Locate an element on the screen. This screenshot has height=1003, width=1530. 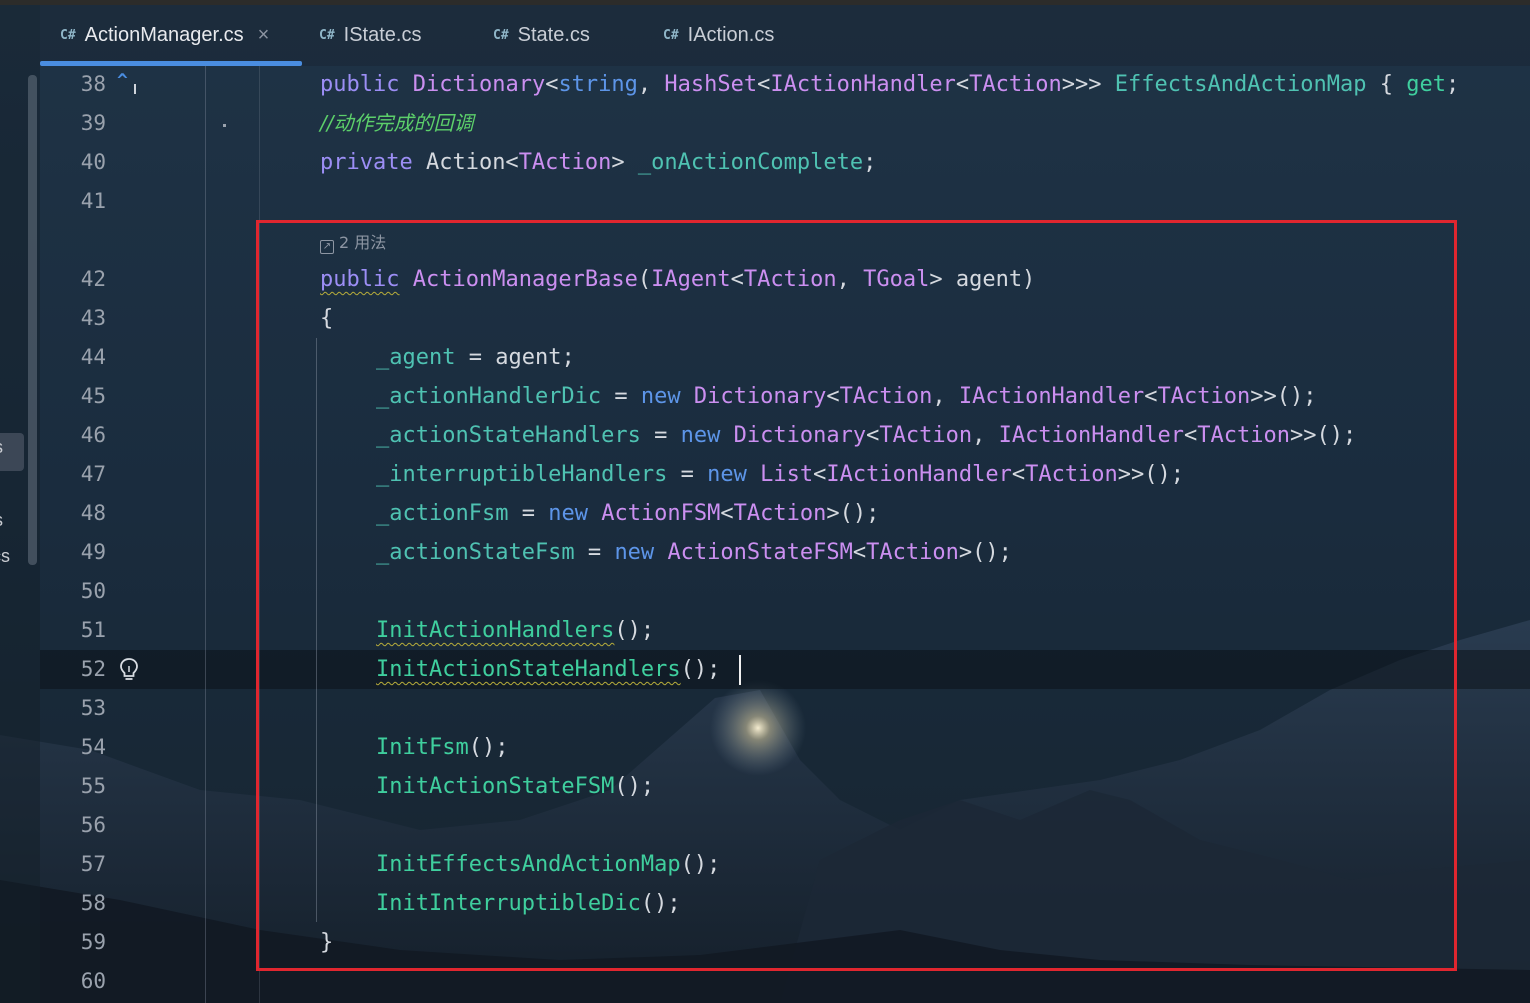
code-token: { is located at coordinates (1386, 84).